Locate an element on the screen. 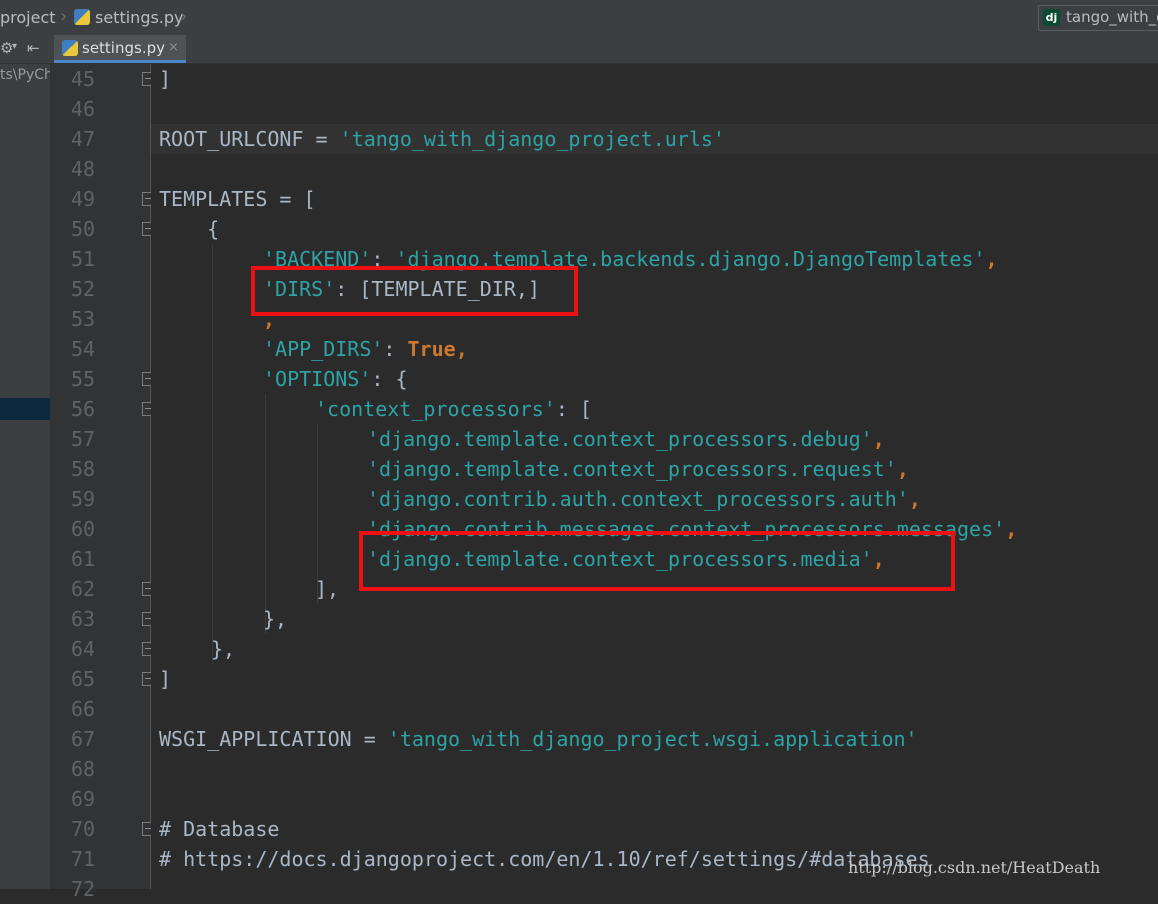 The image size is (1158, 904). line-number: 69 is located at coordinates (83, 799).